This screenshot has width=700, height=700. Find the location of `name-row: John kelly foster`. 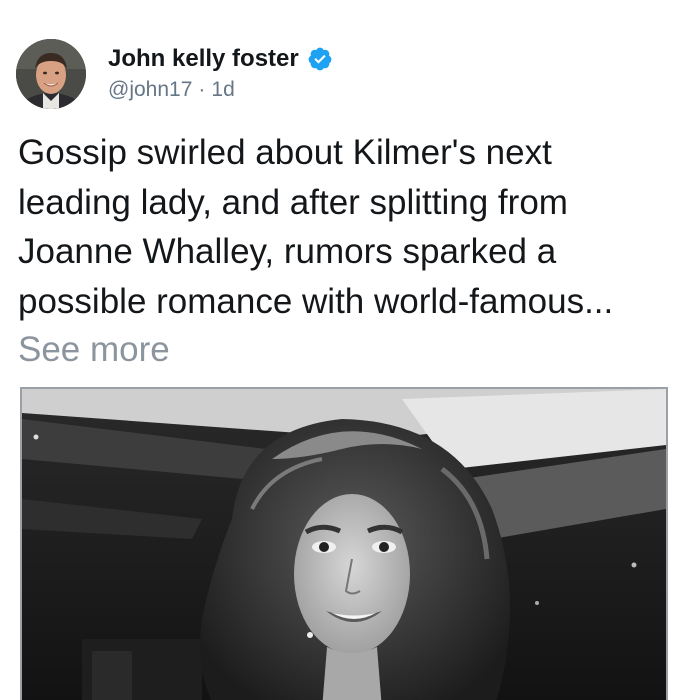

name-row: John kelly foster is located at coordinates (220, 59).